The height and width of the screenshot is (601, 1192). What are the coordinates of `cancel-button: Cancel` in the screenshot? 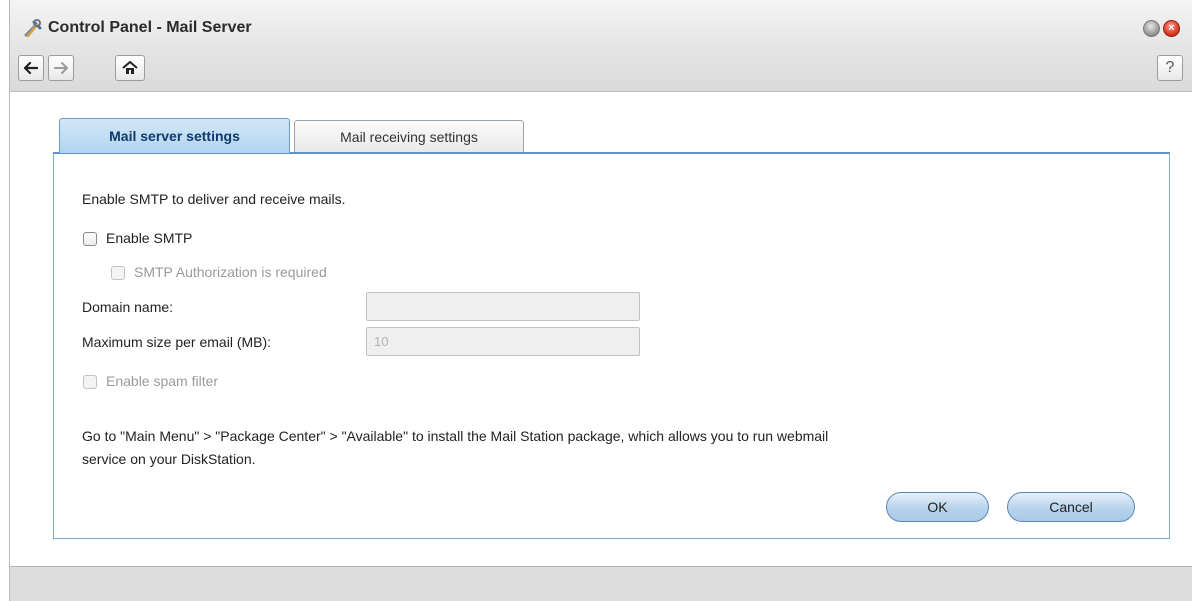 It's located at (1071, 507).